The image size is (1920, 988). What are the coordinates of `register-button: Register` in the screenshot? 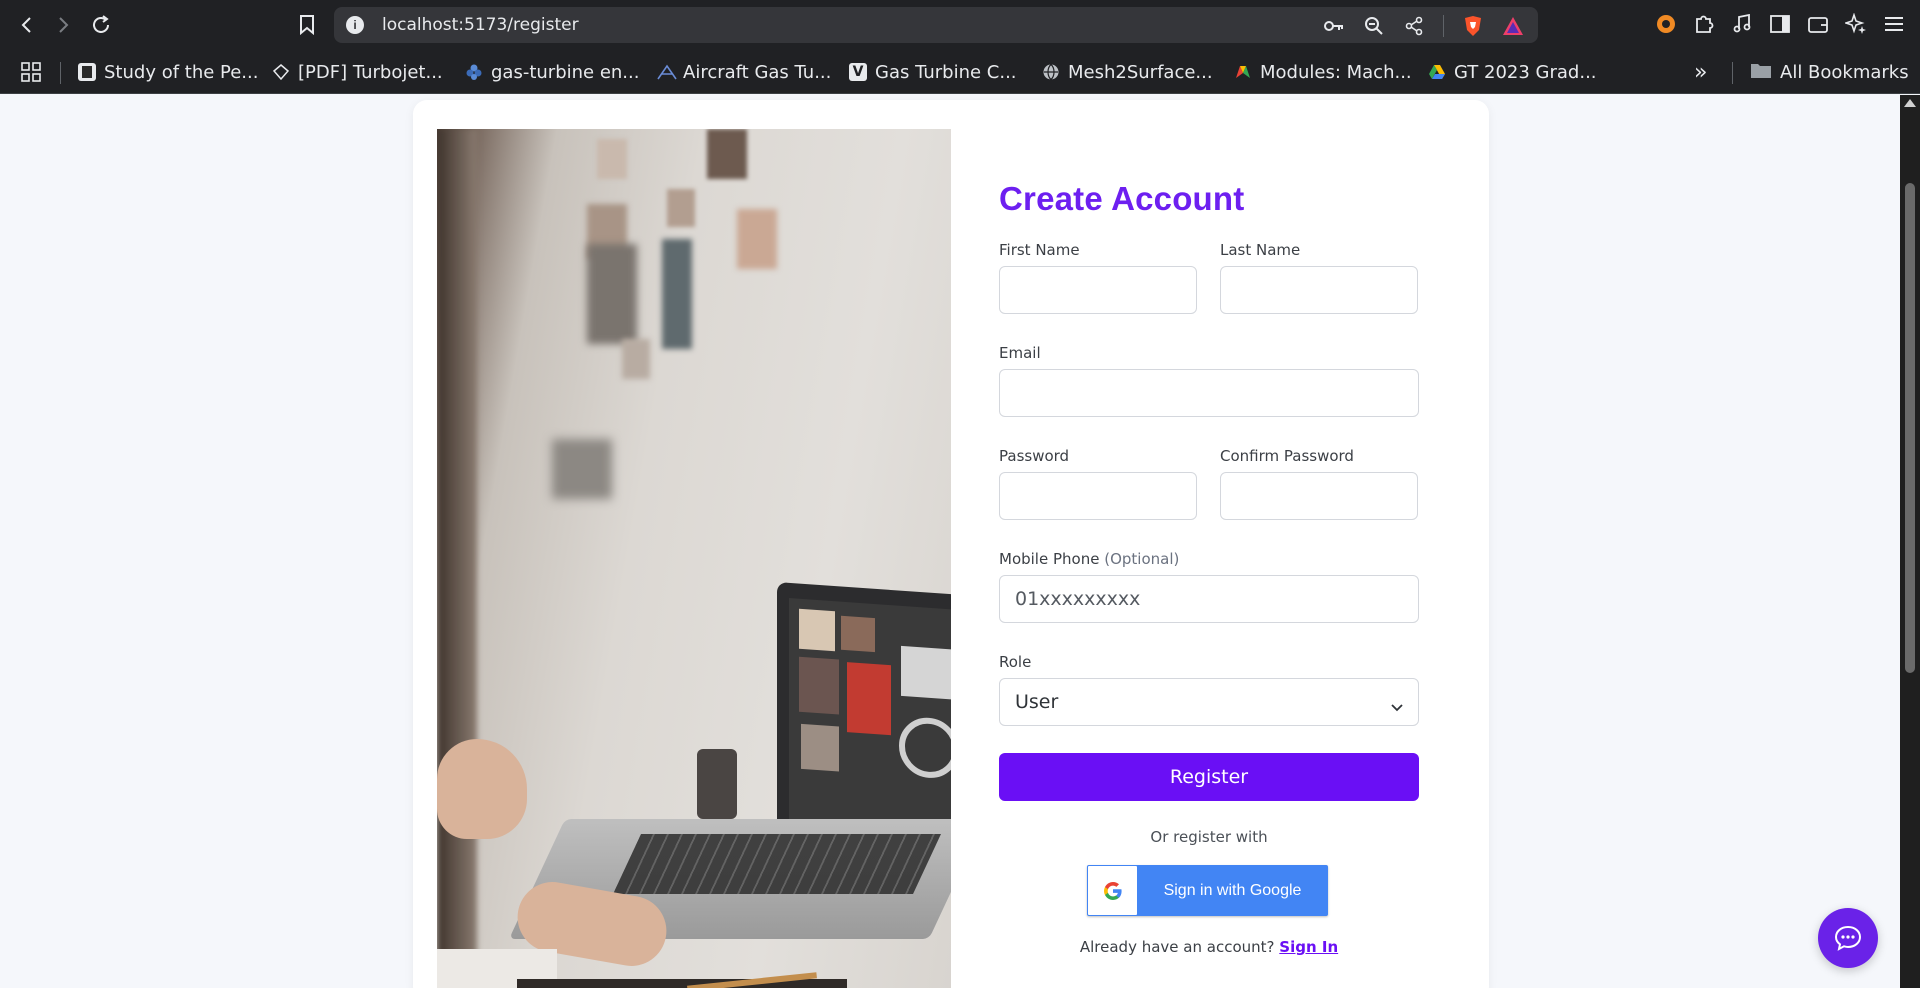 It's located at (1209, 777).